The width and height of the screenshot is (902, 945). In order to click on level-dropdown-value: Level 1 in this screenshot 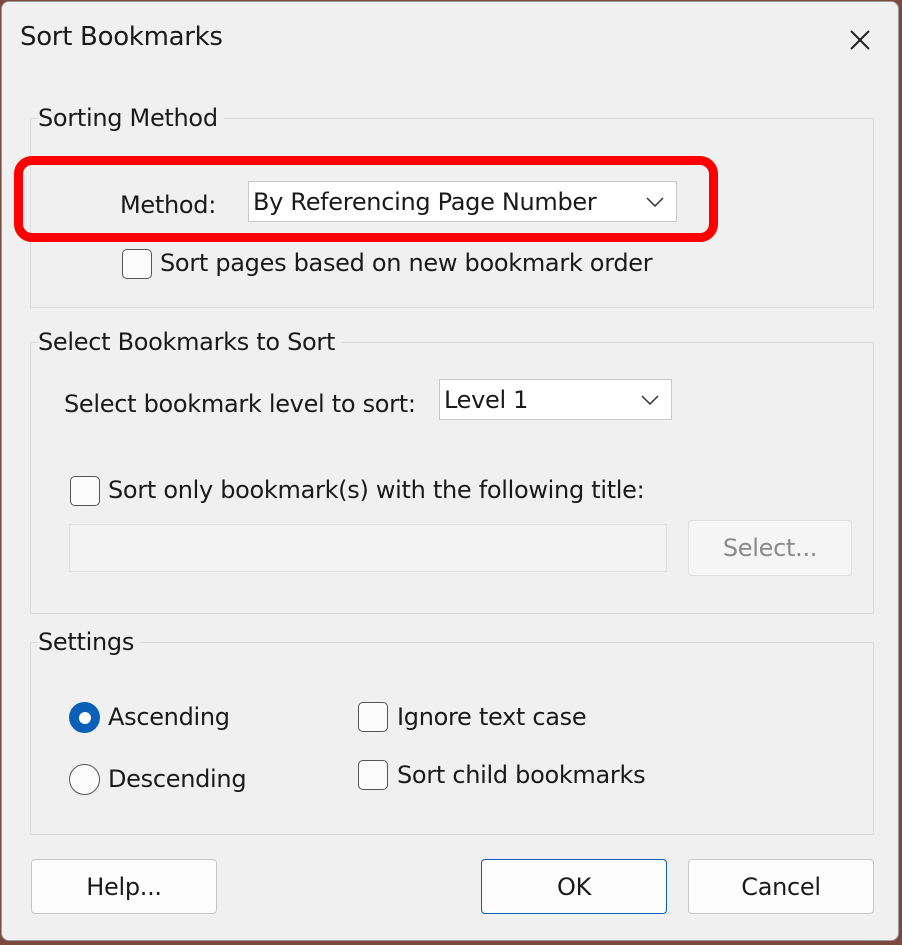, I will do `click(486, 399)`.